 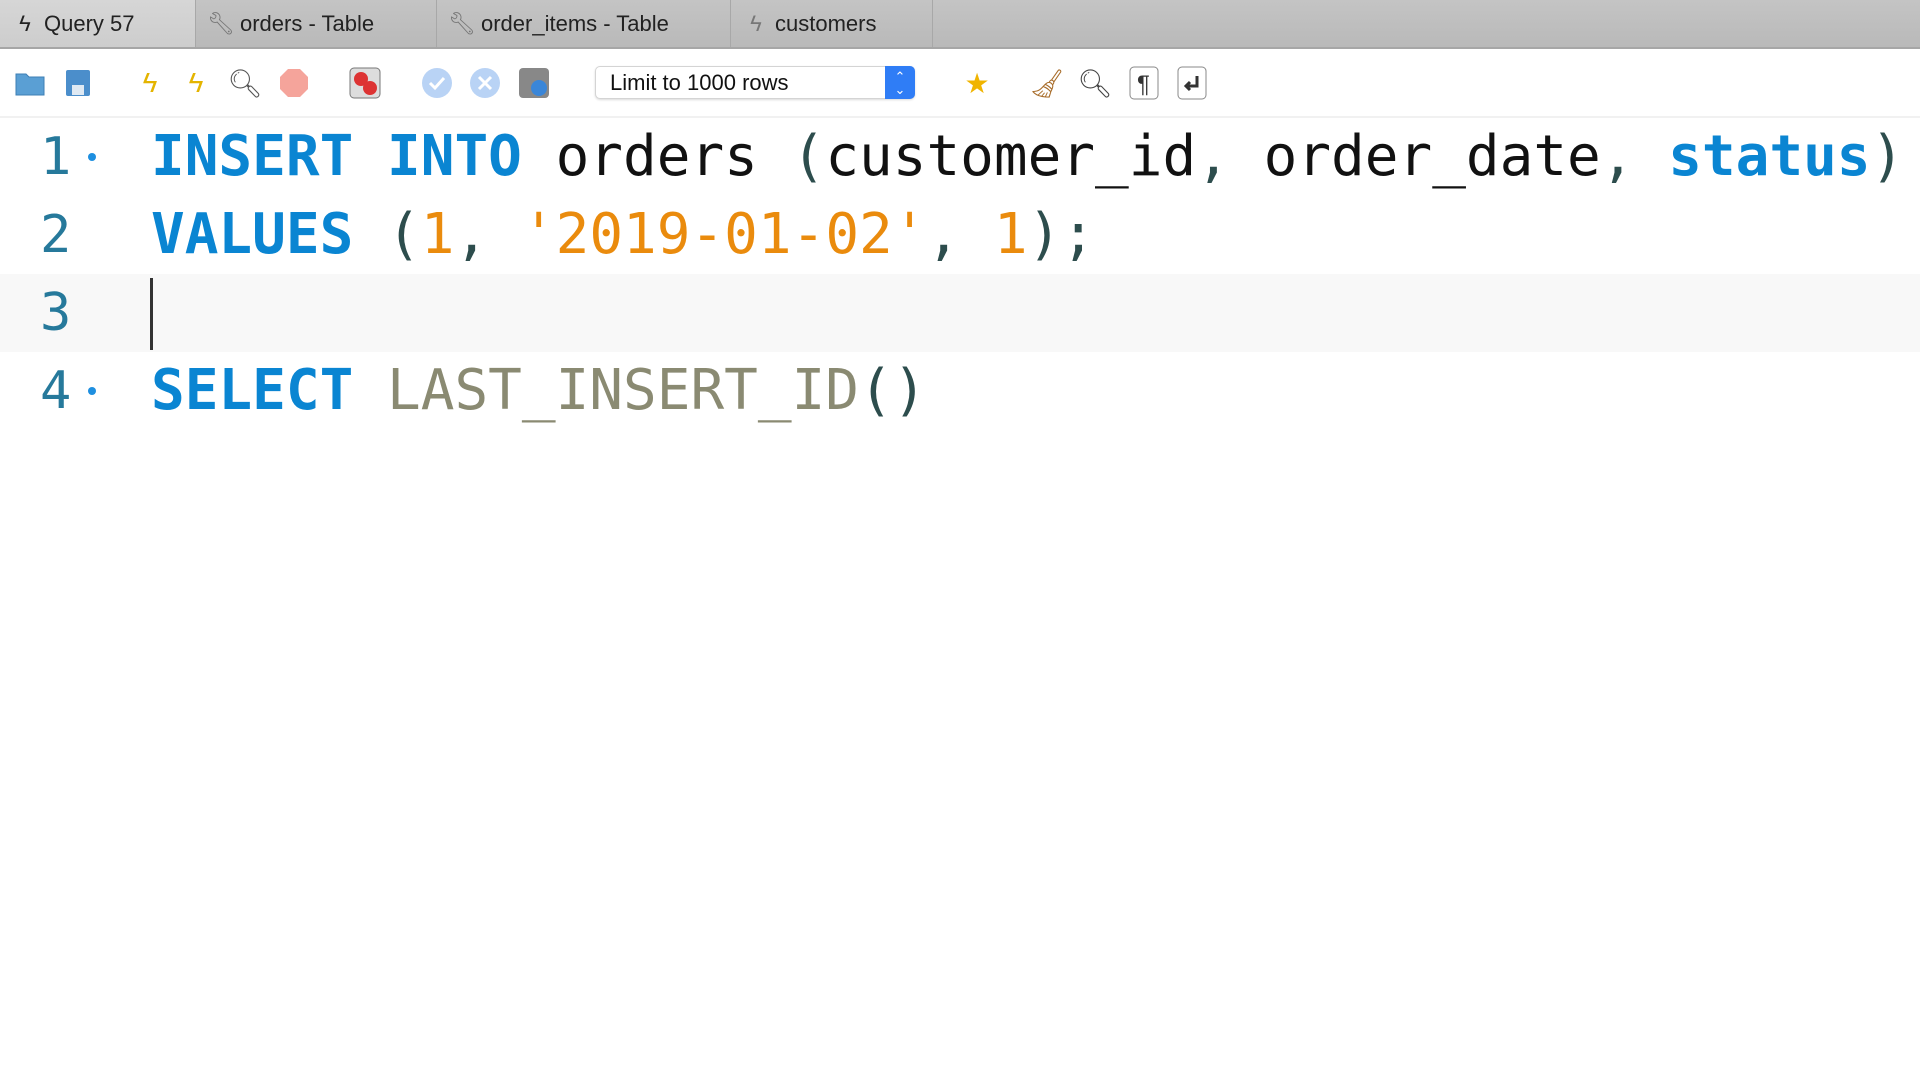 What do you see at coordinates (623, 390) in the screenshot?
I see `token-fn: LAST_INSERT_ID` at bounding box center [623, 390].